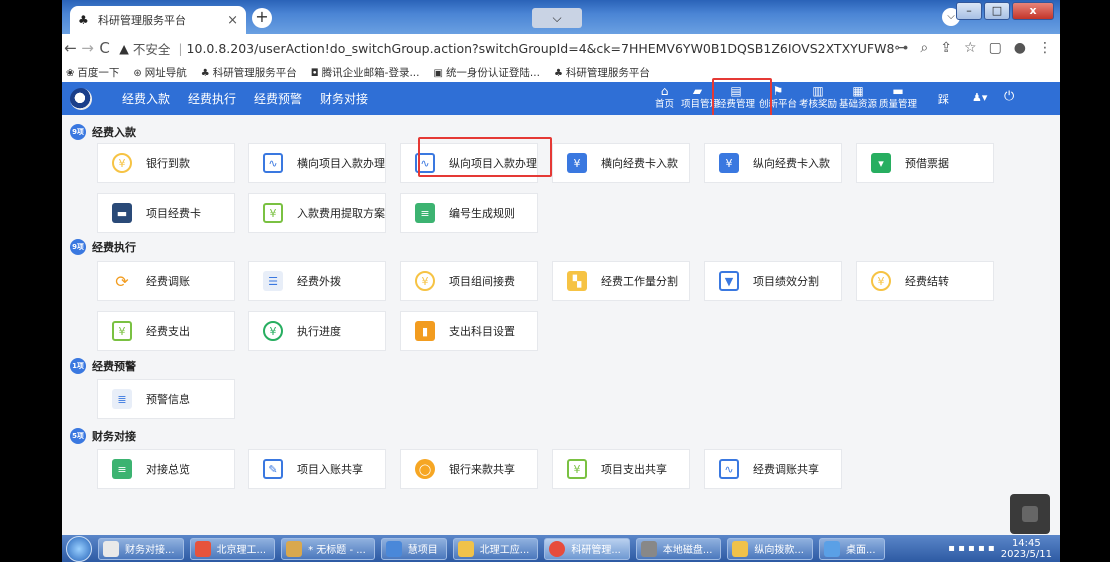  What do you see at coordinates (166, 469) in the screenshot?
I see `card-overview: ≡ 对接总览` at bounding box center [166, 469].